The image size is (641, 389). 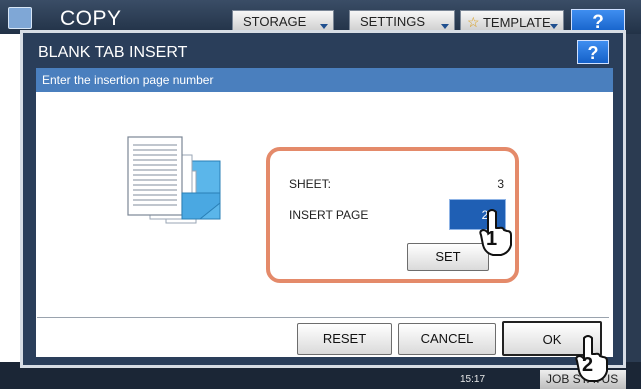 I want to click on template-button: ☆ TEMPLATE, so click(x=512, y=21).